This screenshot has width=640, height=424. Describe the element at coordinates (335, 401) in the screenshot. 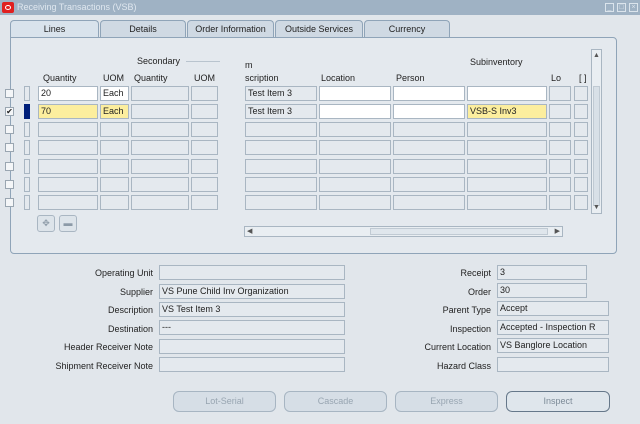

I see `cascade-button: Cascade` at that location.